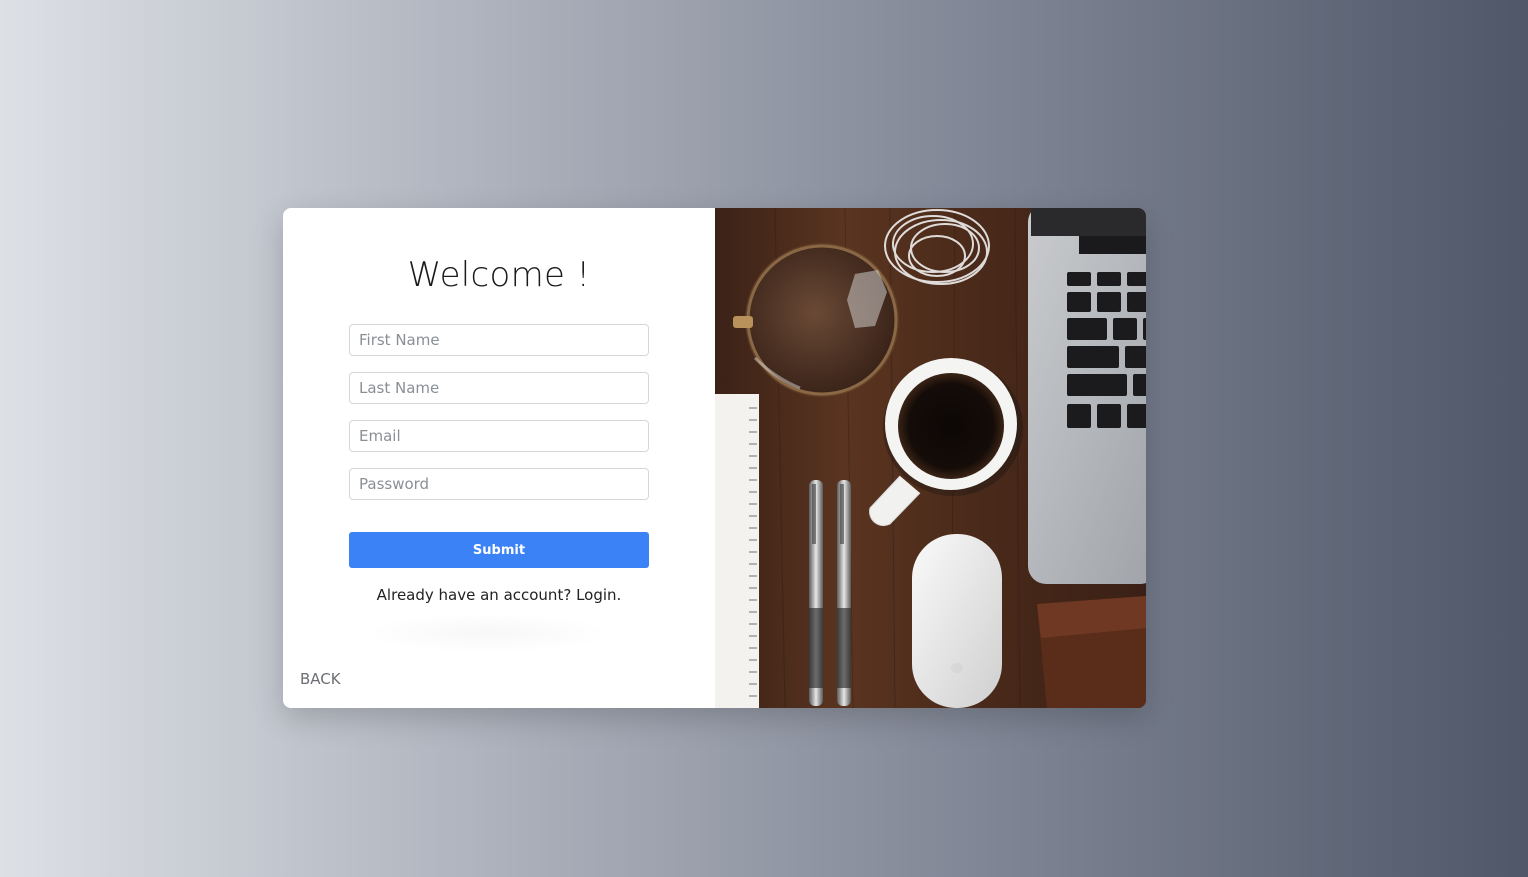 This screenshot has width=1528, height=877. What do you see at coordinates (499, 388) in the screenshot?
I see `last-name-field` at bounding box center [499, 388].